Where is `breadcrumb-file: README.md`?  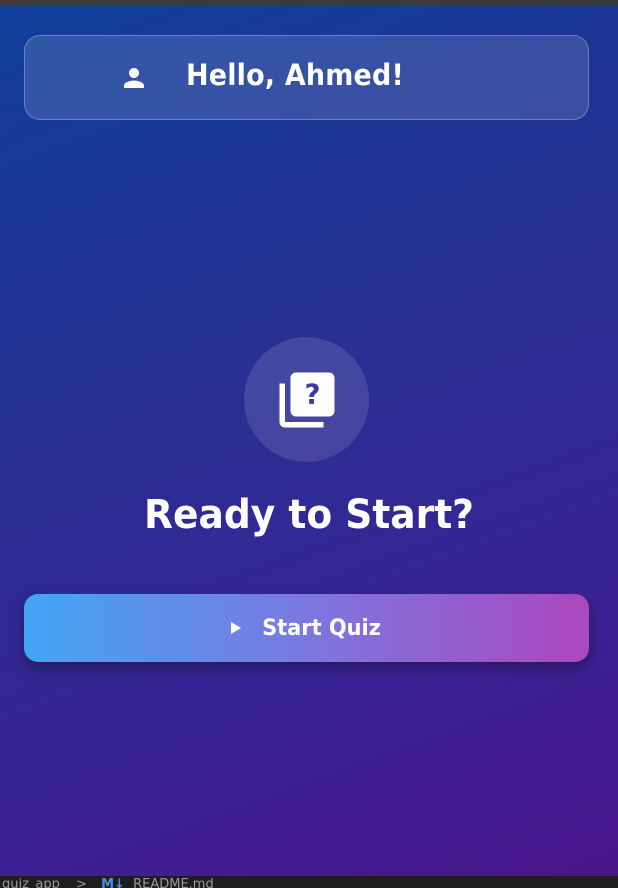 breadcrumb-file: README.md is located at coordinates (173, 883).